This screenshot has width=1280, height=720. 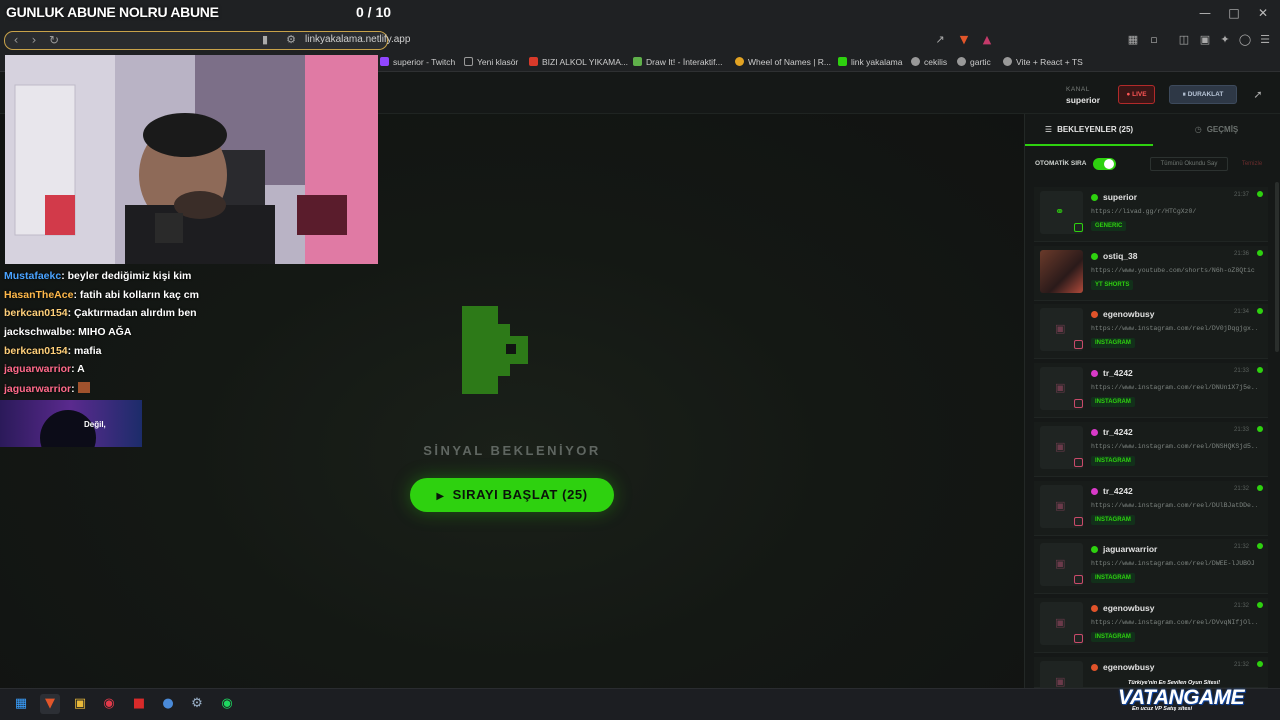 I want to click on bookmark-item: gartic, so click(x=974, y=62).